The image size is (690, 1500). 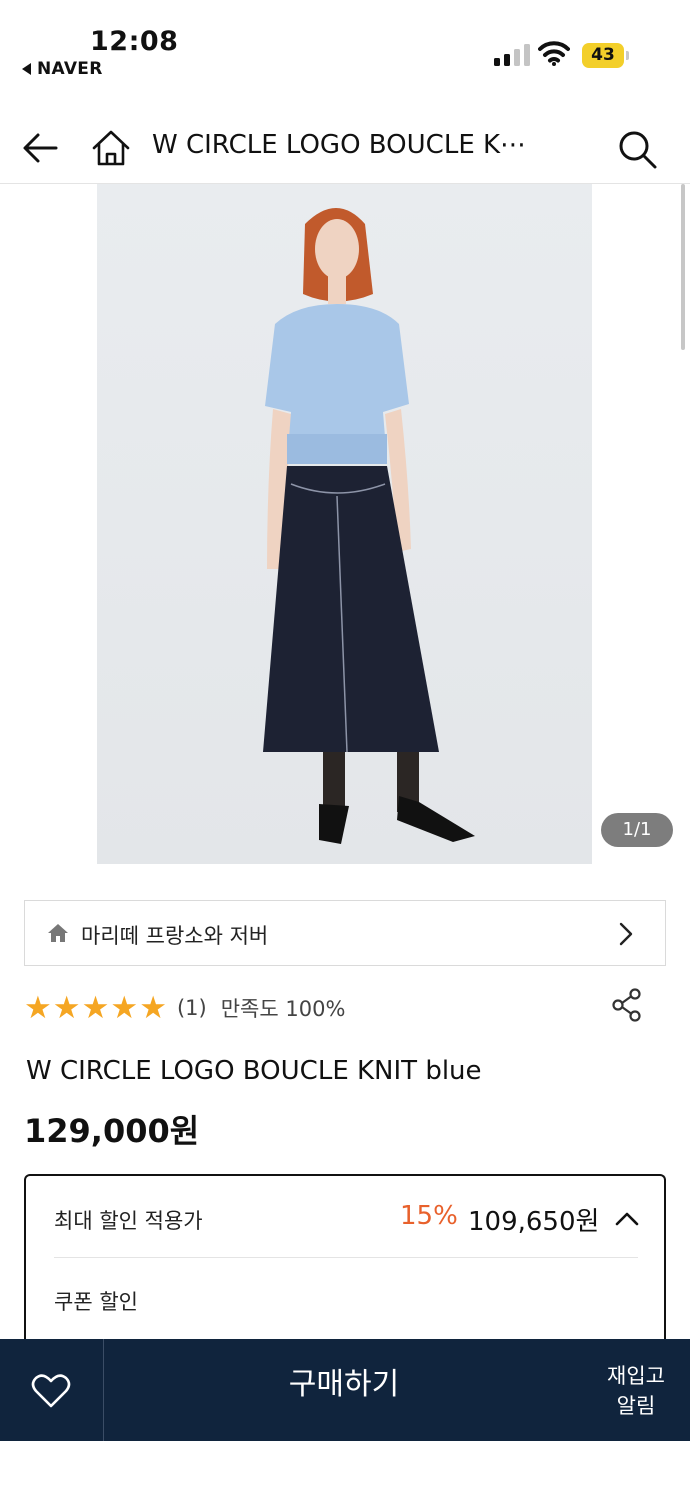 I want to click on product-name: W CIRCLE LOGO BOUCLE KNIT blue, so click(x=254, y=1071).